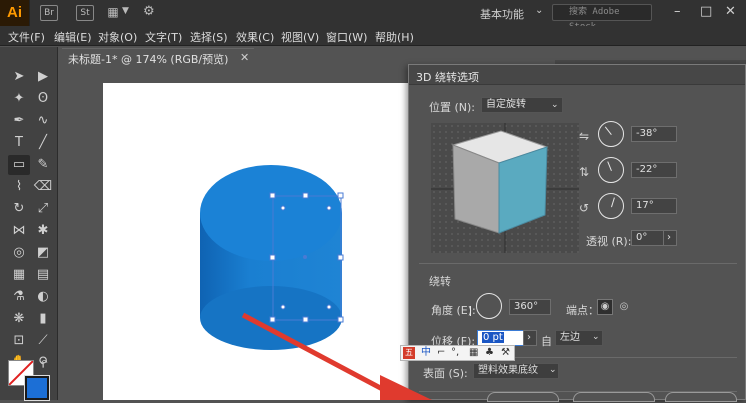 The image size is (746, 403). Describe the element at coordinates (611, 170) in the screenshot. I see `y-rotation-dial` at that location.